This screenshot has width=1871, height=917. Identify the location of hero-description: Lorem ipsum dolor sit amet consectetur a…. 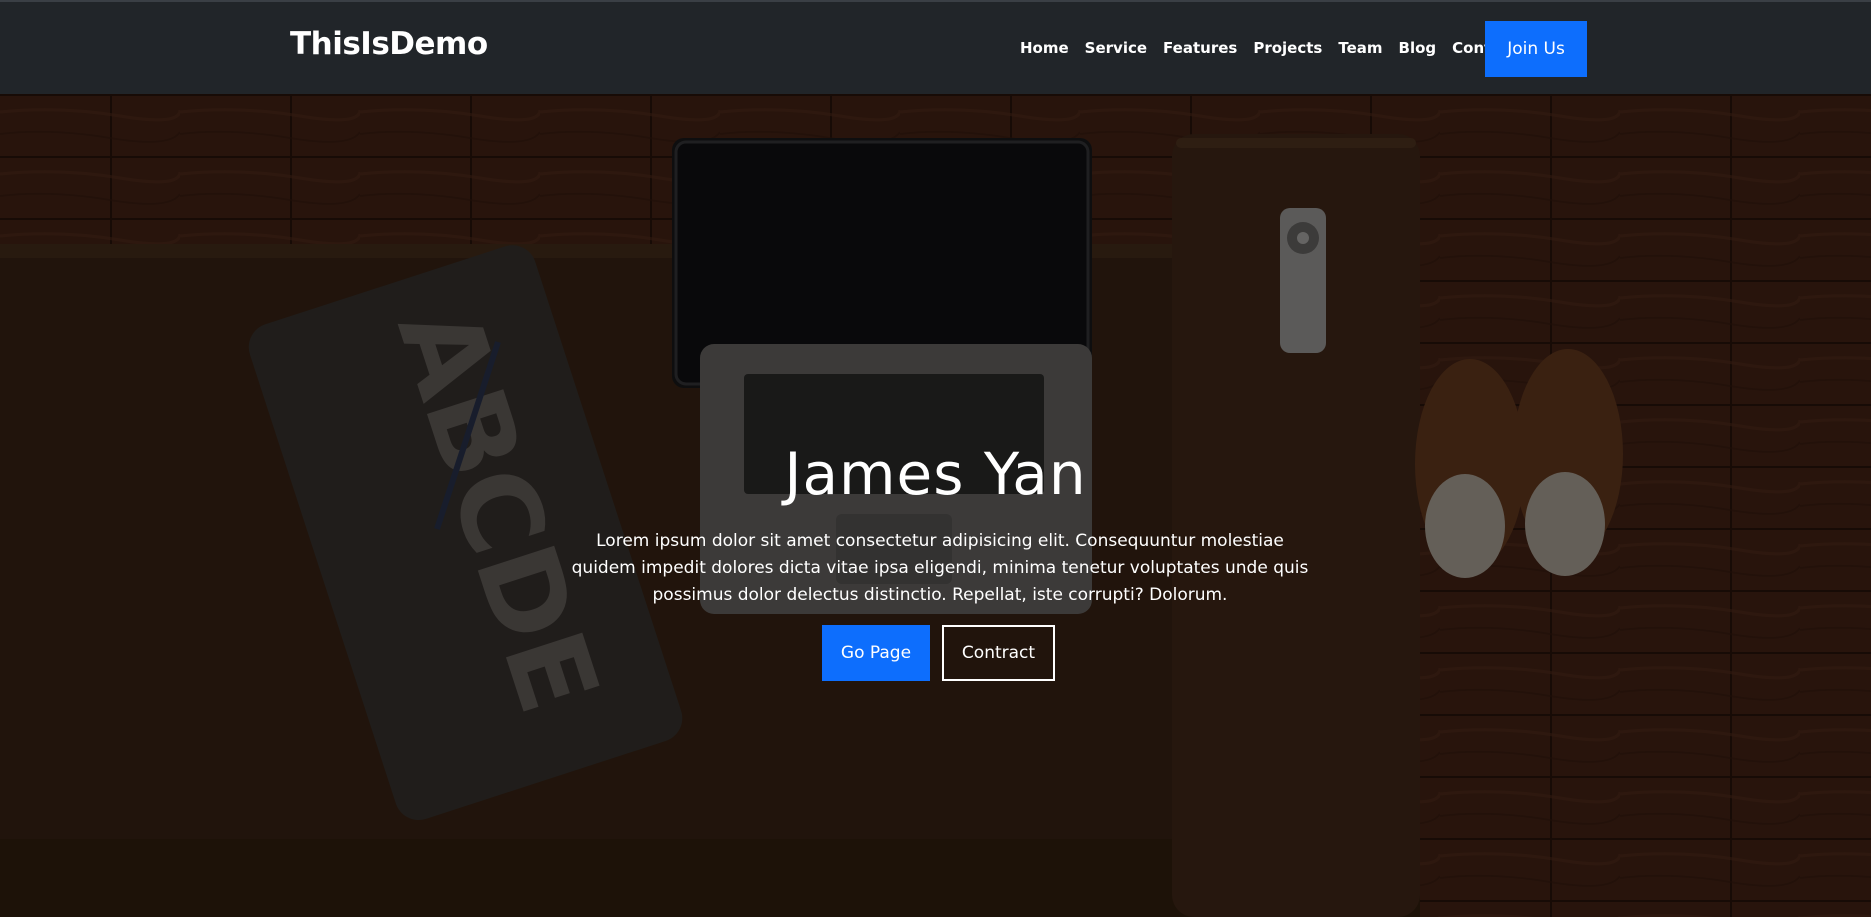
(940, 568).